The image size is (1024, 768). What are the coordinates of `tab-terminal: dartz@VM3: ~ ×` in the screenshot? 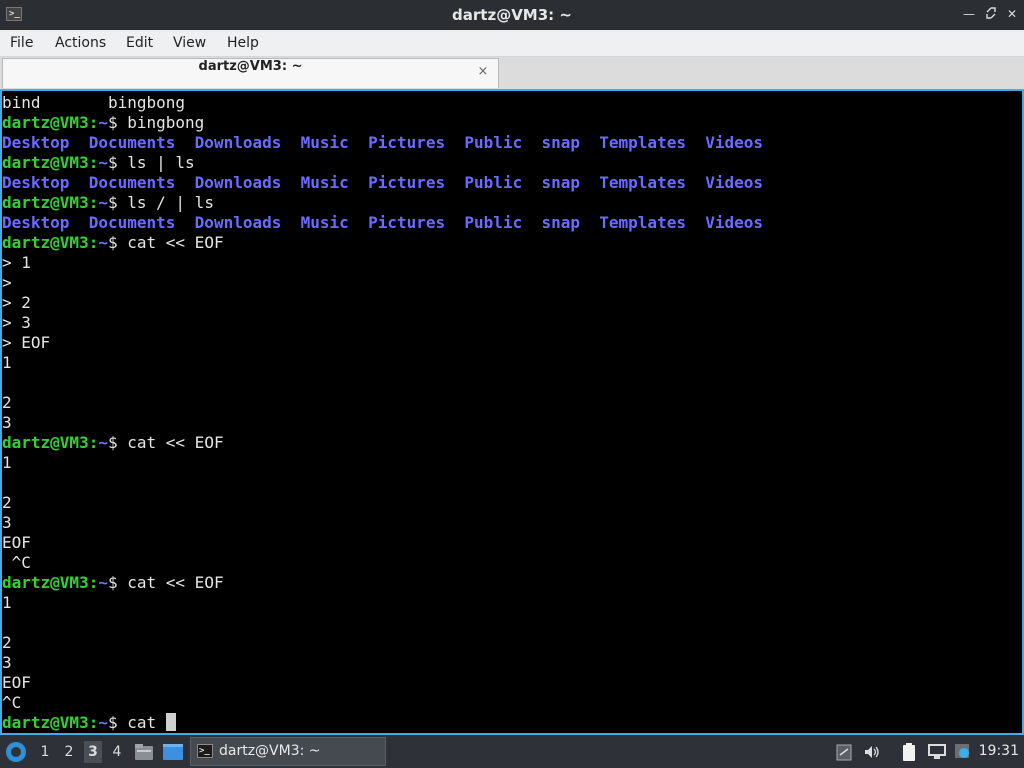 It's located at (250, 73).